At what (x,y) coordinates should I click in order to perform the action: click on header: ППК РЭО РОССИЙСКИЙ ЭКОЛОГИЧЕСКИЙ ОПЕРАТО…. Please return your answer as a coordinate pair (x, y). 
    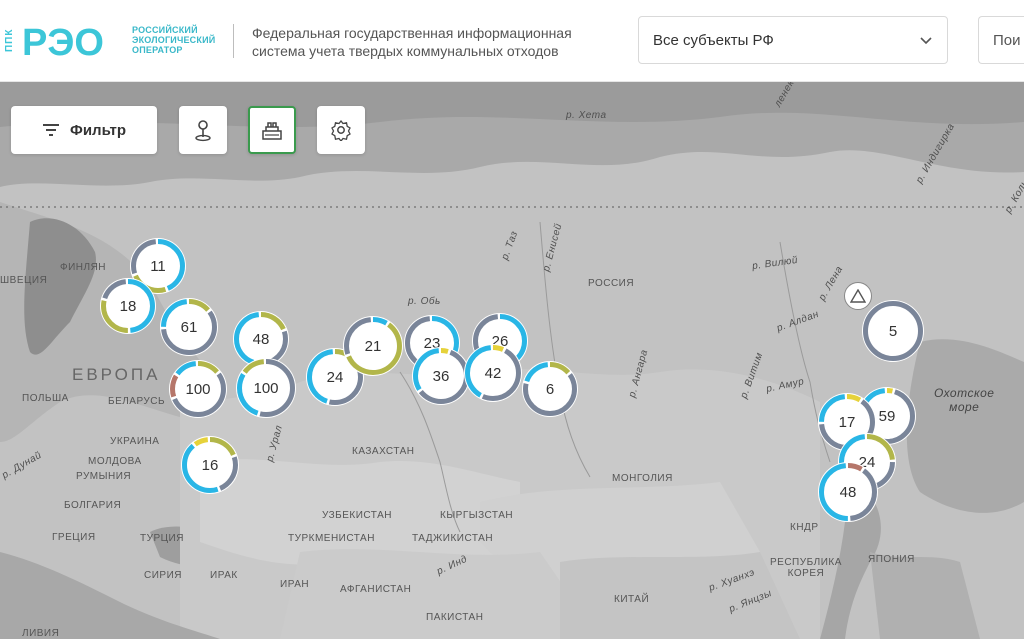
    Looking at the image, I should click on (512, 41).